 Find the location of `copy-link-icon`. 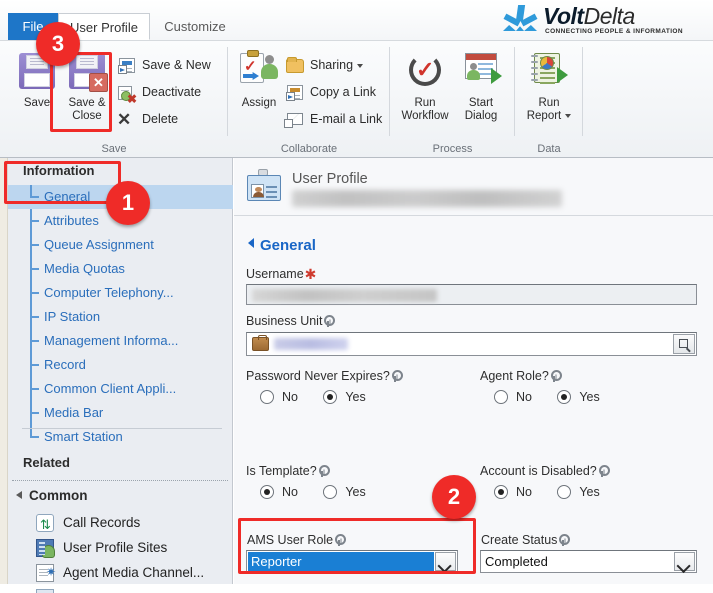

copy-link-icon is located at coordinates (295, 92).